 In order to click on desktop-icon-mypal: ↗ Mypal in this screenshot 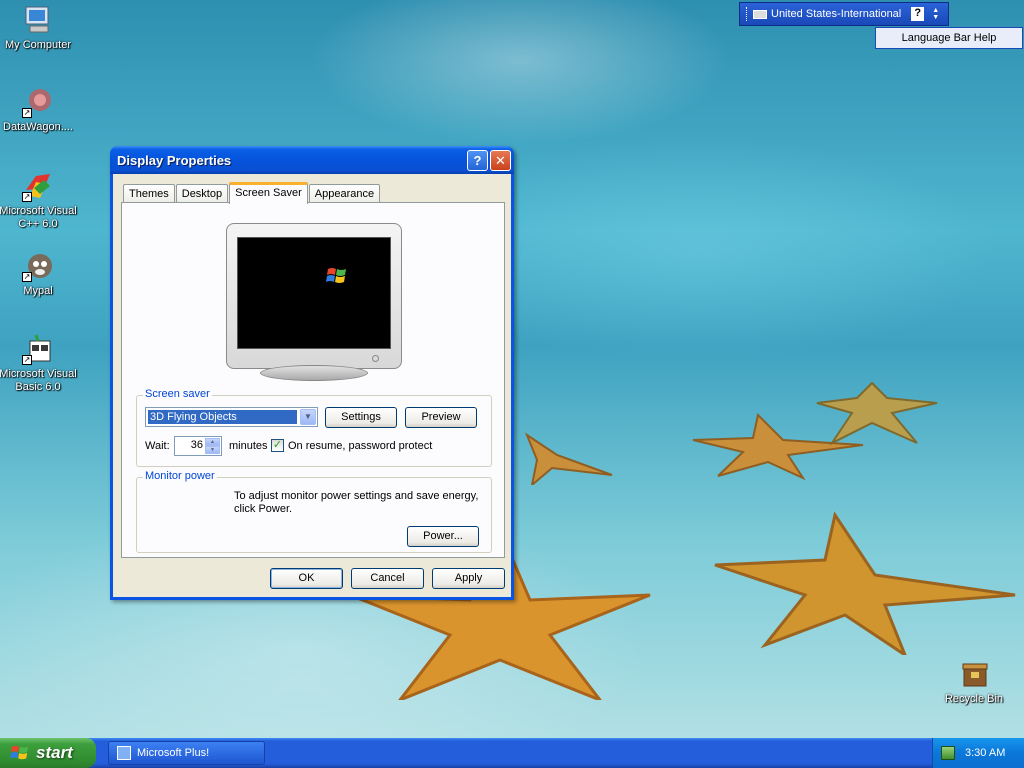, I will do `click(39, 274)`.